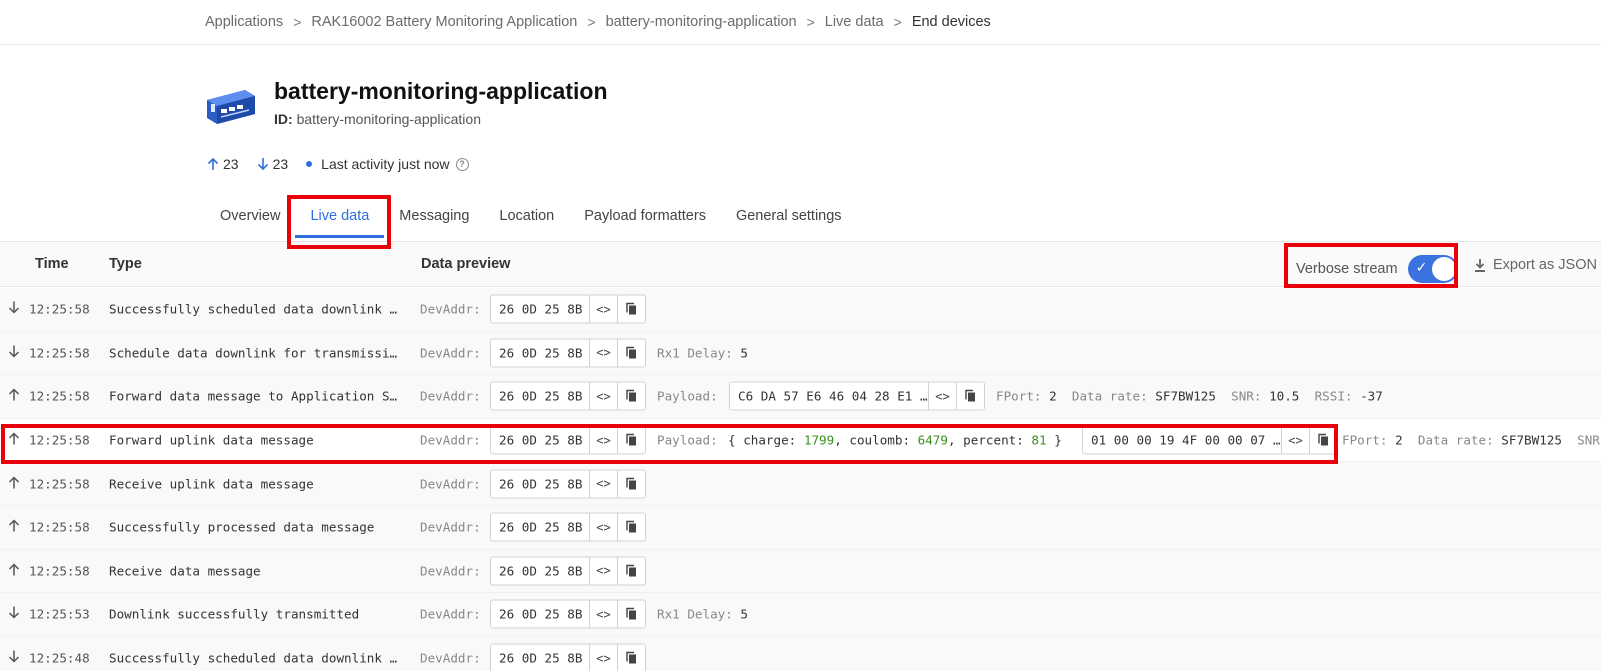 This screenshot has height=671, width=1601. What do you see at coordinates (1039, 440) in the screenshot?
I see `percent-value: 81` at bounding box center [1039, 440].